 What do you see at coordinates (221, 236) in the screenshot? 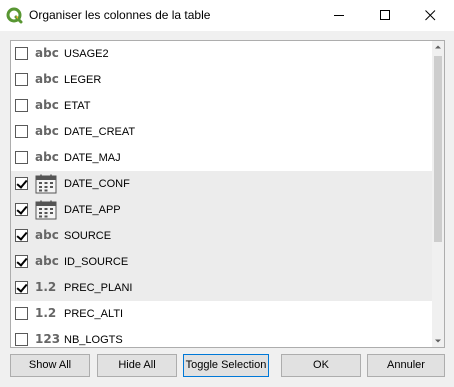
I see `list-item: abc SOURCE` at bounding box center [221, 236].